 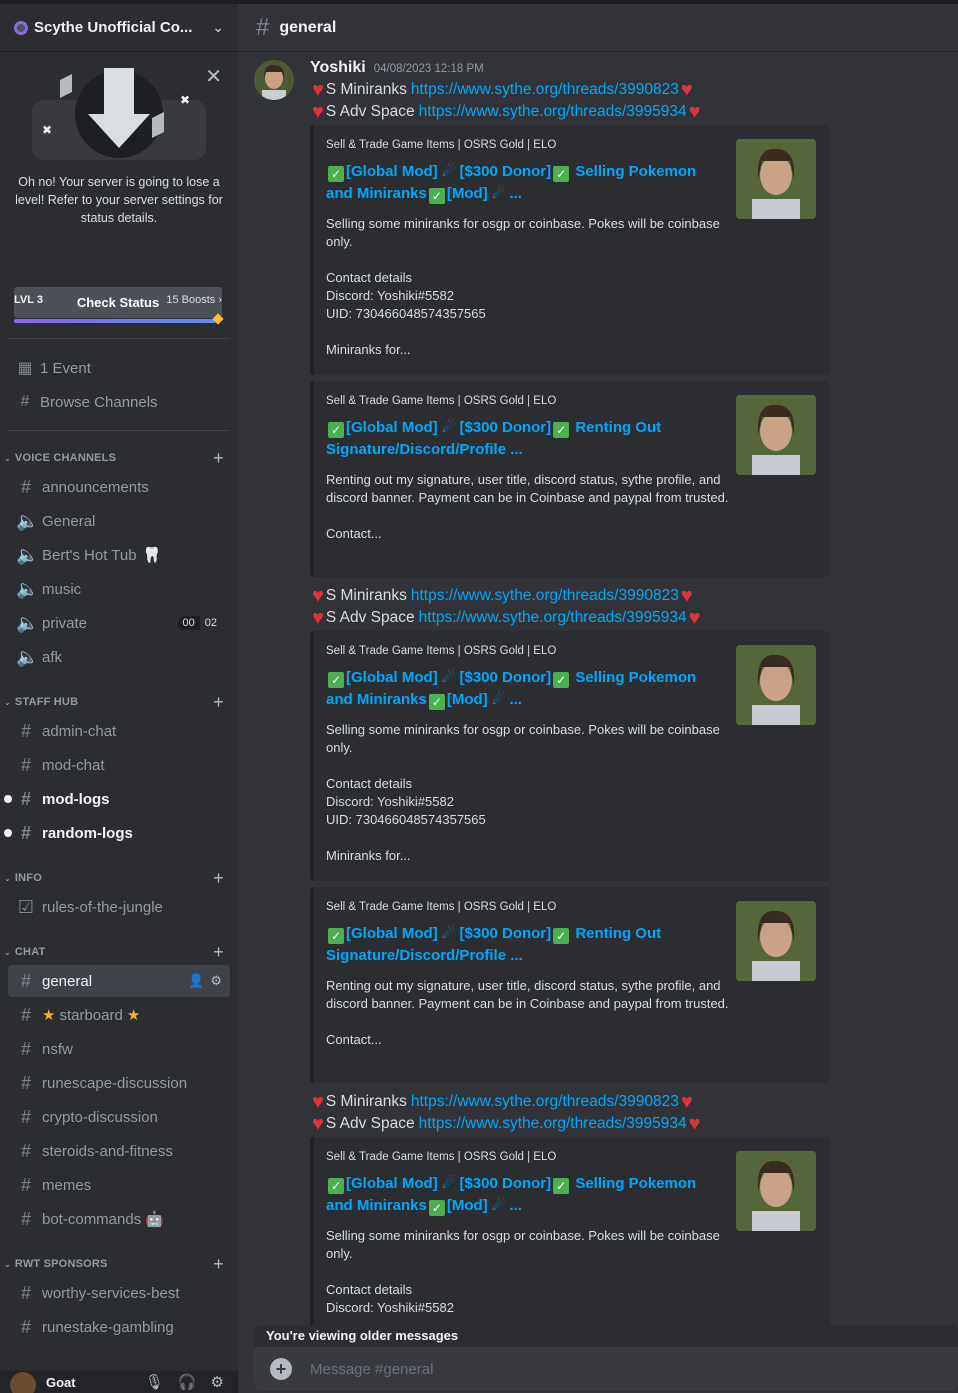 I want to click on message-composer: +, so click(x=606, y=1369).